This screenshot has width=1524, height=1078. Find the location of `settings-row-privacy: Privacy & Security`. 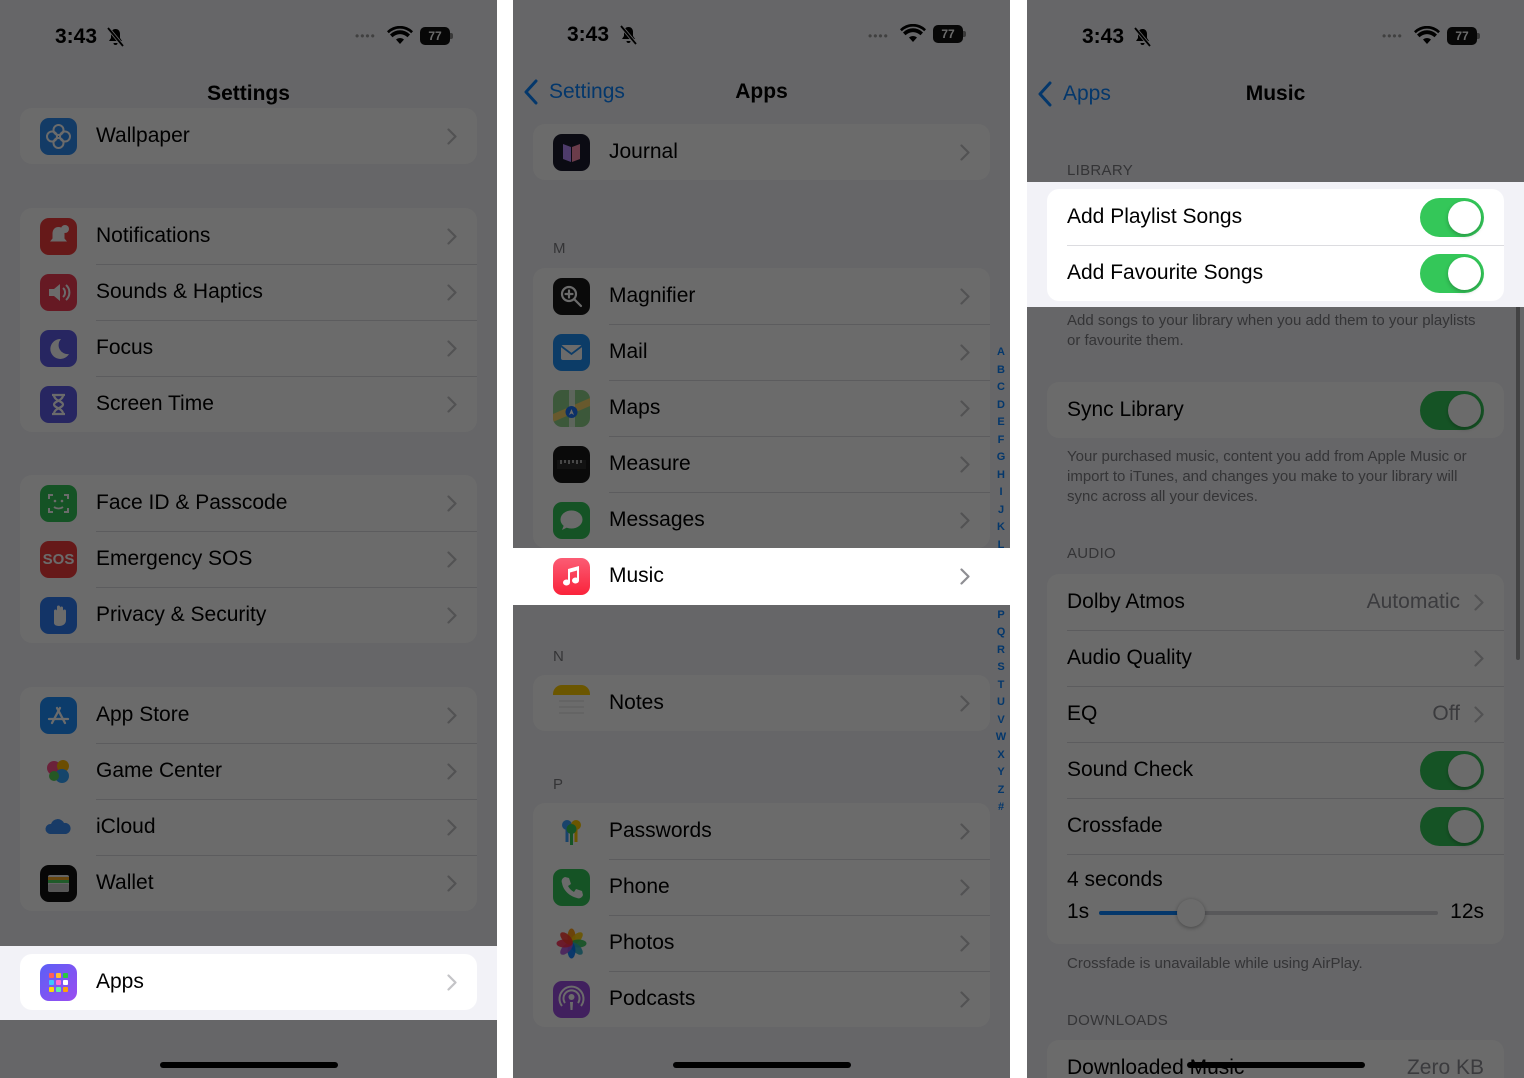

settings-row-privacy: Privacy & Security is located at coordinates (248, 615).